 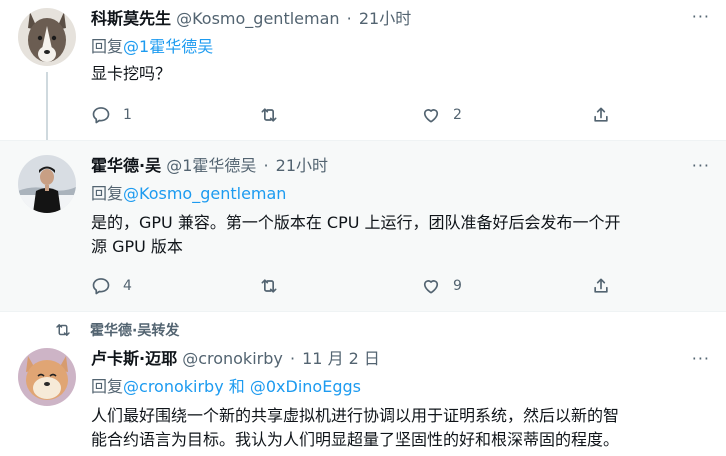 I want to click on reply-to-line: 回复@1霍华德吴, so click(x=152, y=47).